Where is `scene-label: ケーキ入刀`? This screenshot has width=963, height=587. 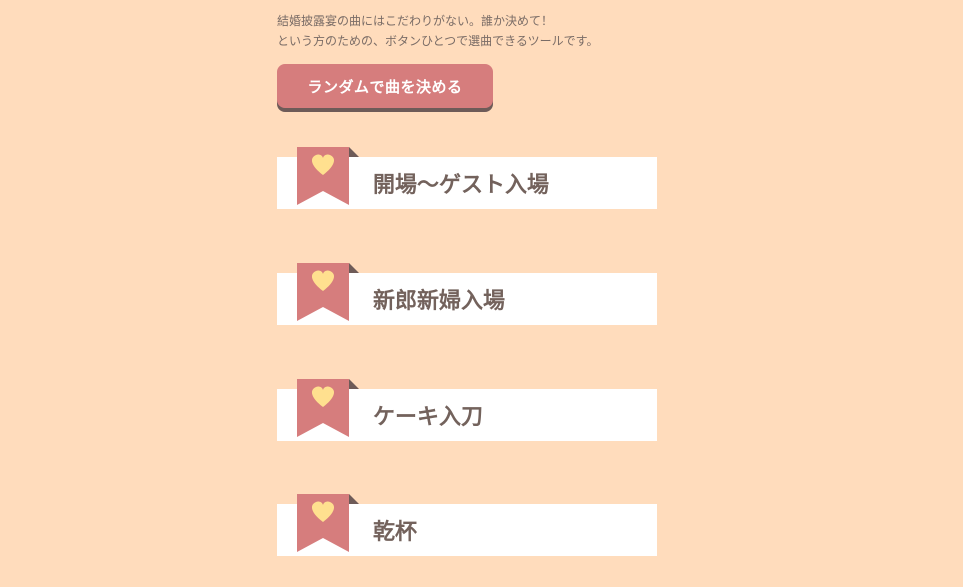
scene-label: ケーキ入刀 is located at coordinates (428, 417).